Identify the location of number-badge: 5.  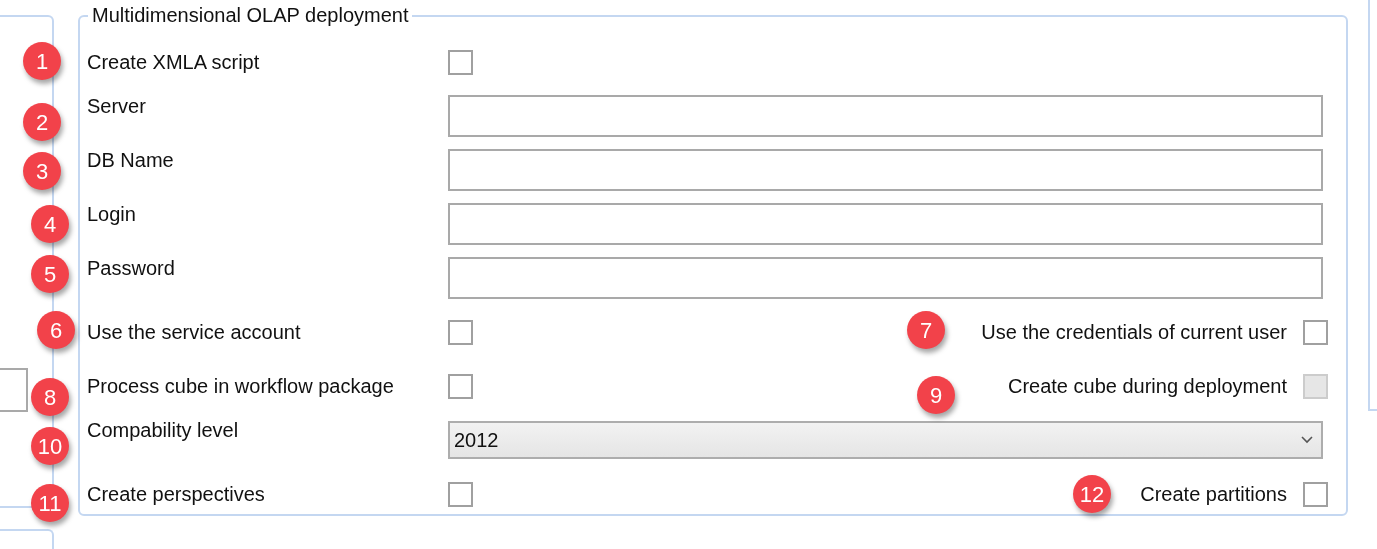
(50, 274).